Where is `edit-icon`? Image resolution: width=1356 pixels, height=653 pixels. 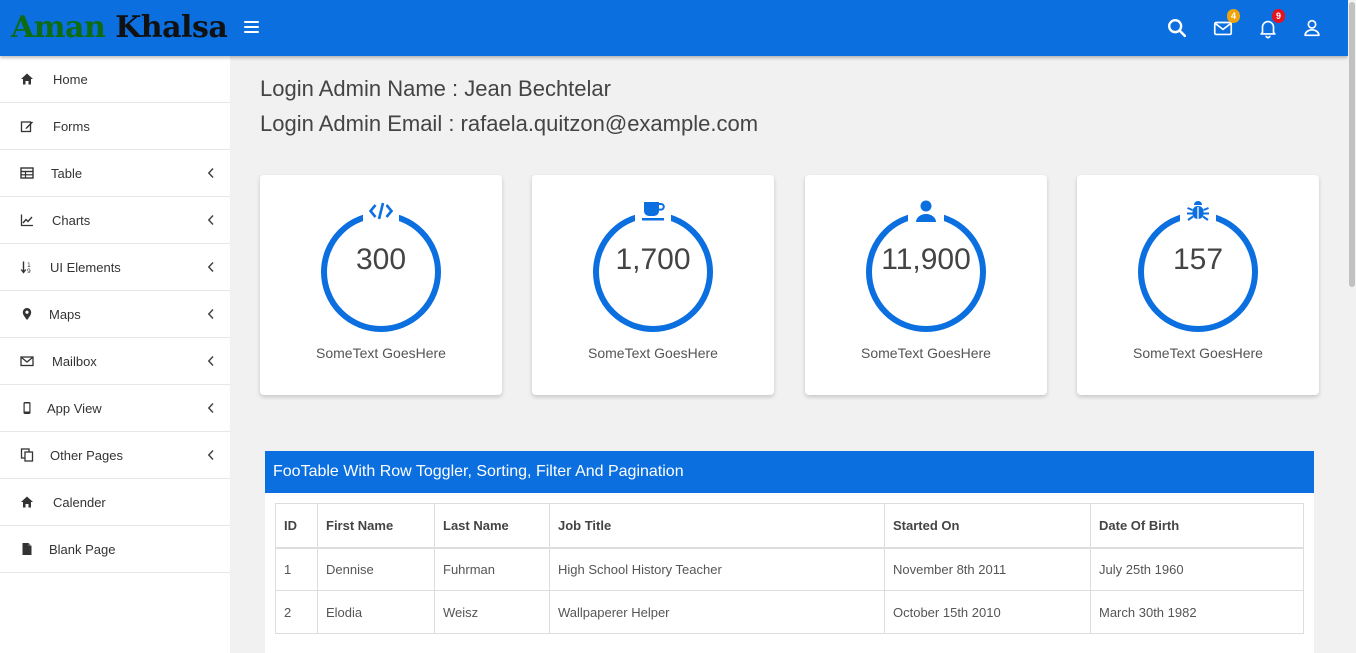 edit-icon is located at coordinates (27, 126).